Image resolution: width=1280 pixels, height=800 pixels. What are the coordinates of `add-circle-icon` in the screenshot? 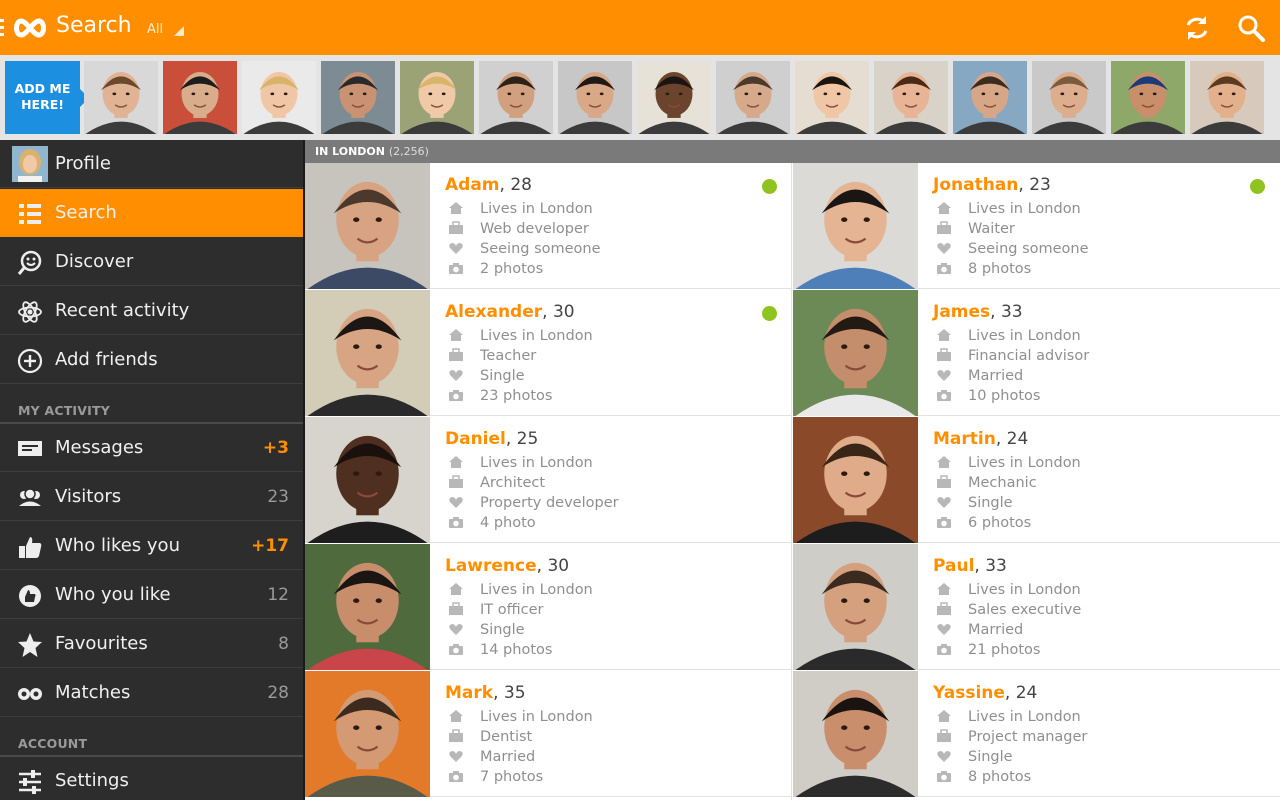 It's located at (30, 361).